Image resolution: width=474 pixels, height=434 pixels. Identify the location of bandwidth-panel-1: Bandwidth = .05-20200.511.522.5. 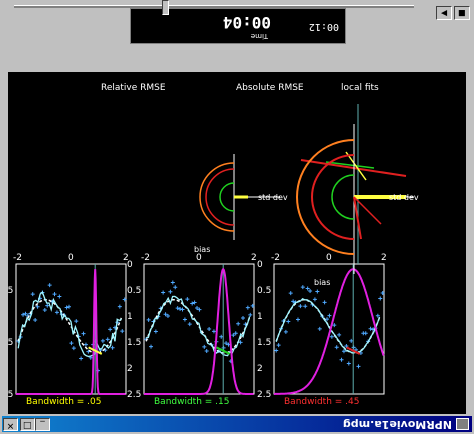
(64, 330).